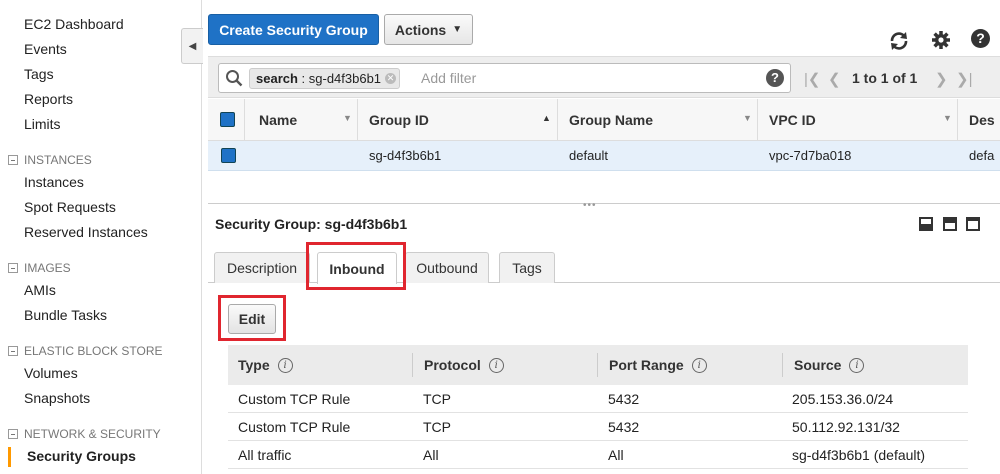  Describe the element at coordinates (611, 120) in the screenshot. I see `column-header-group-name: Group Name` at that location.